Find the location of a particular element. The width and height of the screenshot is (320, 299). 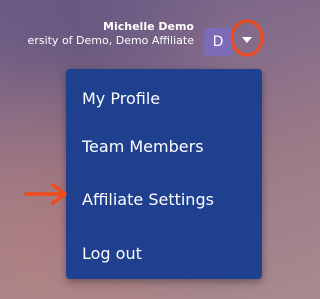

menu-item-my-profile: My Profile is located at coordinates (121, 99).